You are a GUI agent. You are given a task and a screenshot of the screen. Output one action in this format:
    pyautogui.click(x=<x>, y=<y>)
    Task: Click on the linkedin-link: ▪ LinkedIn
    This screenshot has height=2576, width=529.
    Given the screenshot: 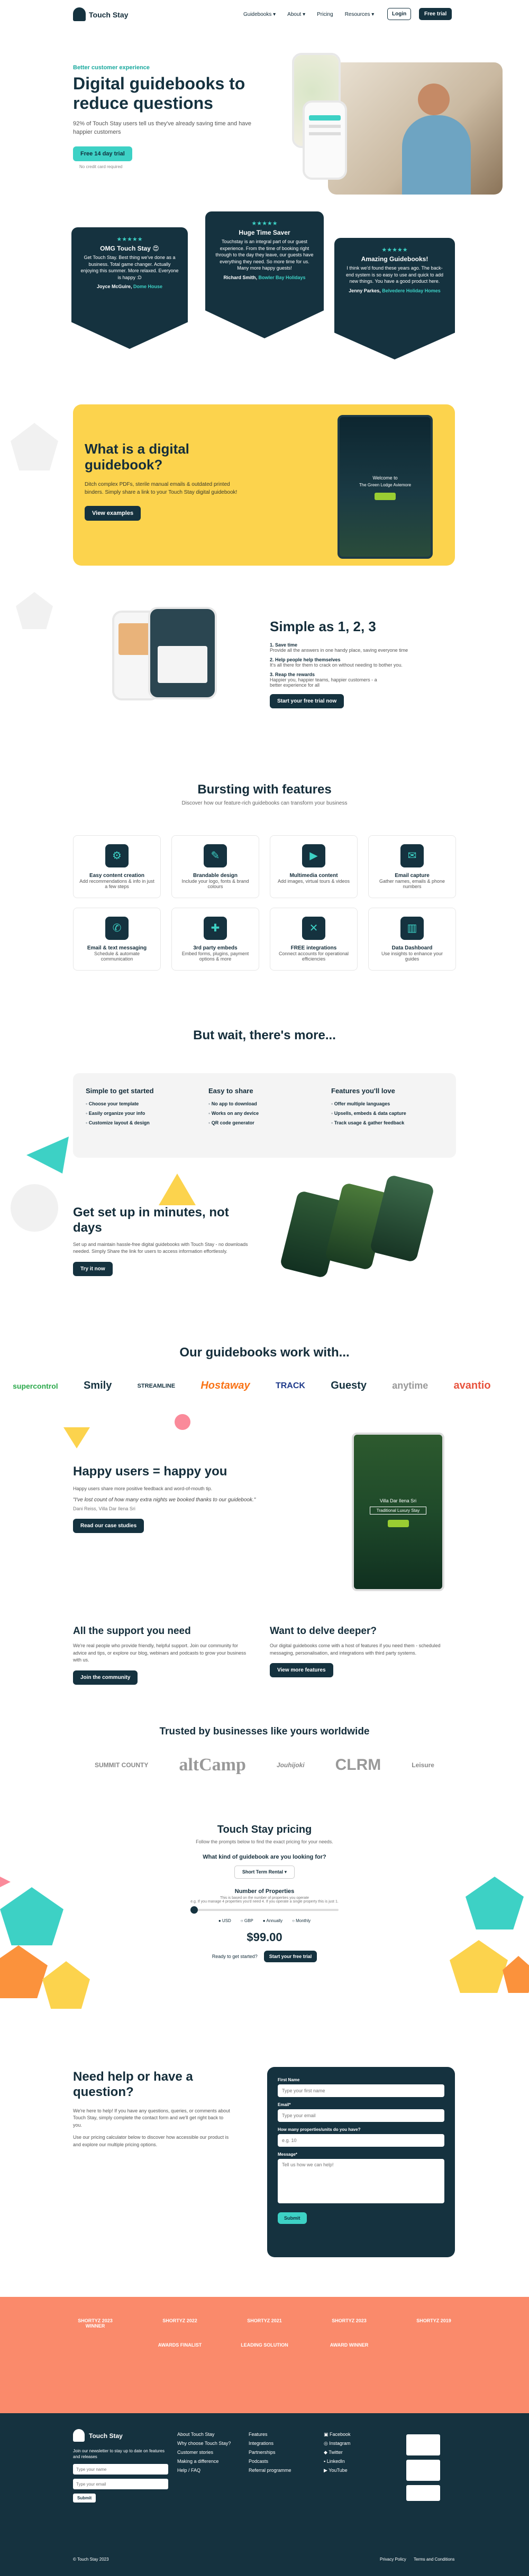 What is the action you would take?
    pyautogui.click(x=338, y=2461)
    